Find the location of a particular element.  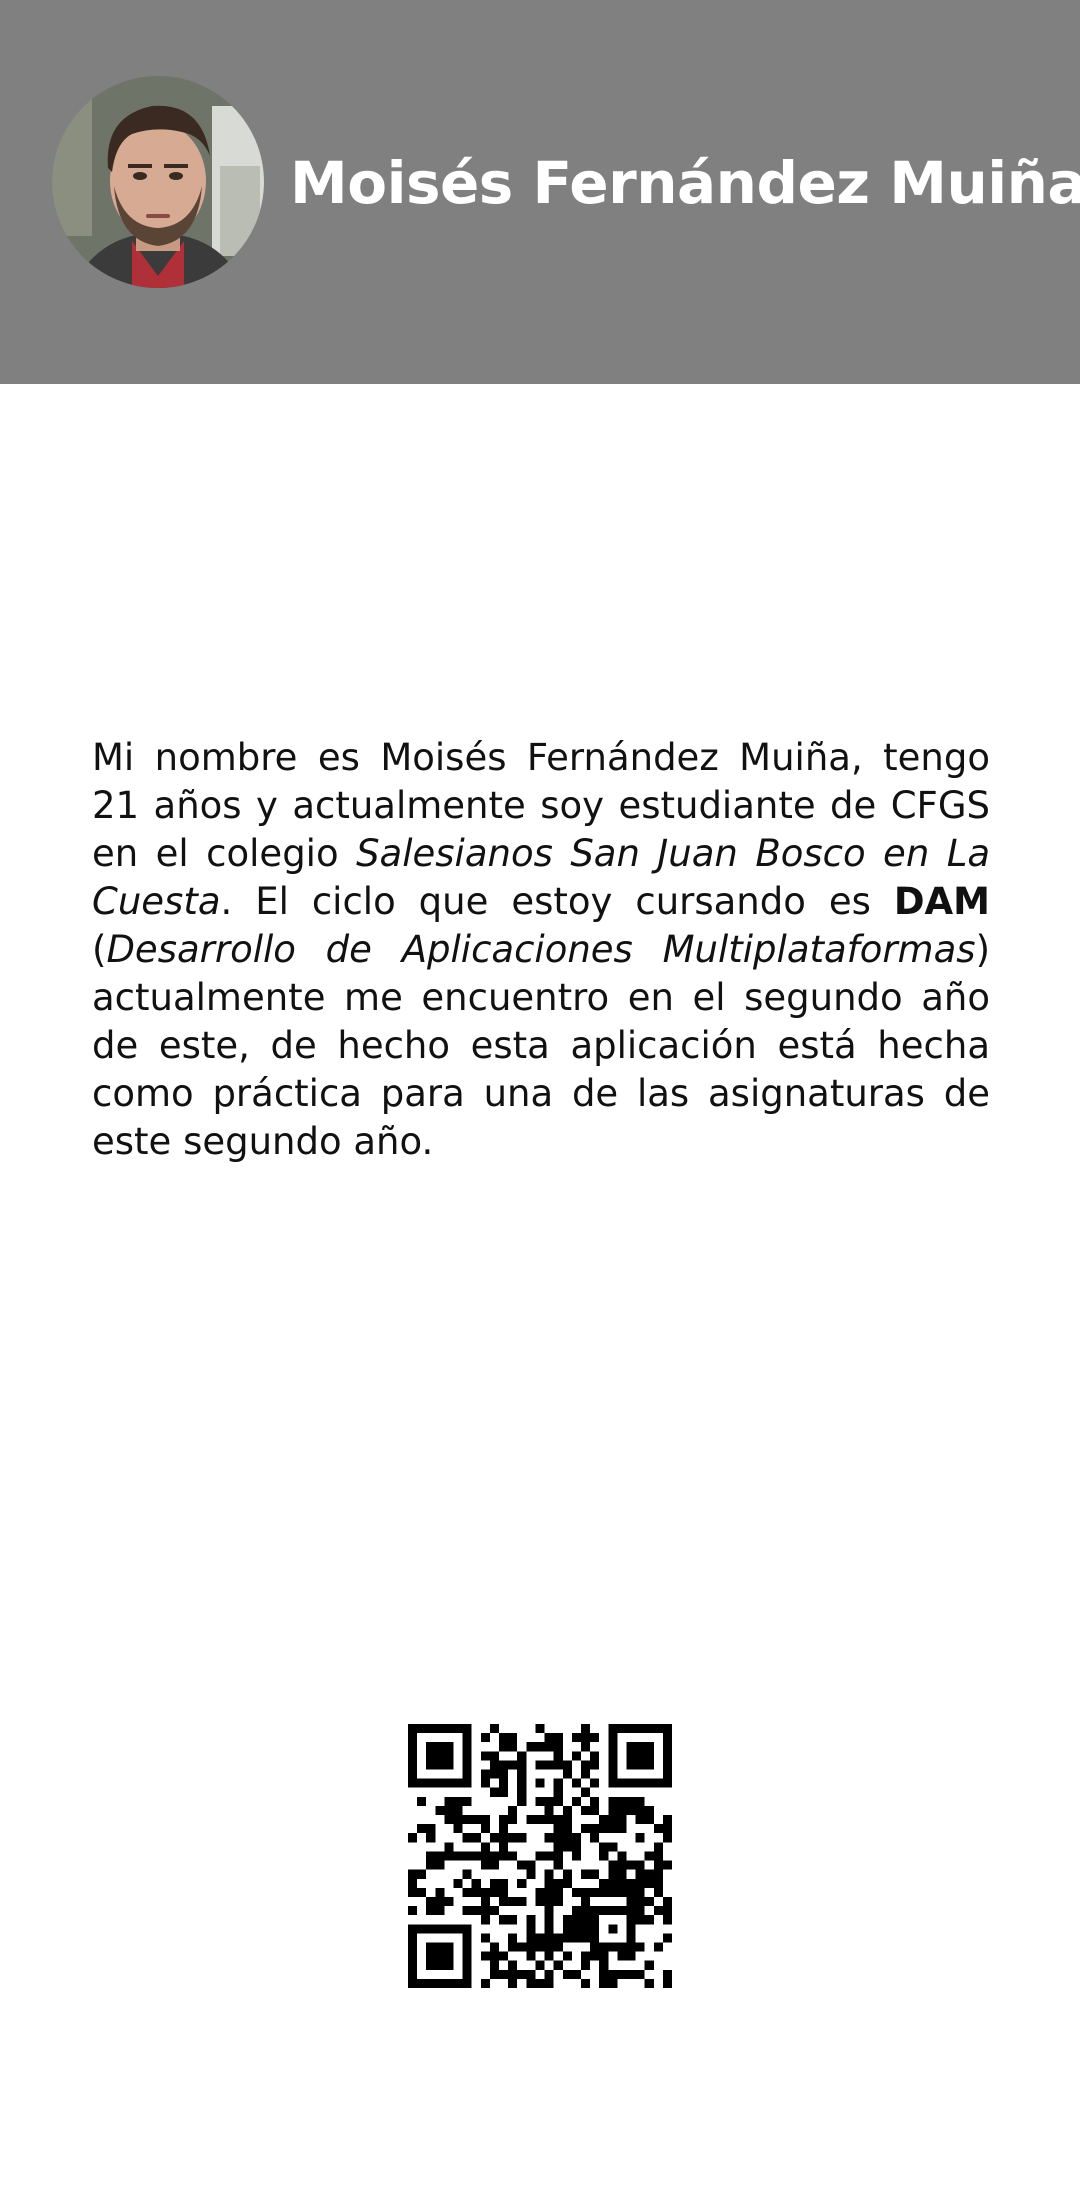

avatar-photo-icon is located at coordinates (158, 182).